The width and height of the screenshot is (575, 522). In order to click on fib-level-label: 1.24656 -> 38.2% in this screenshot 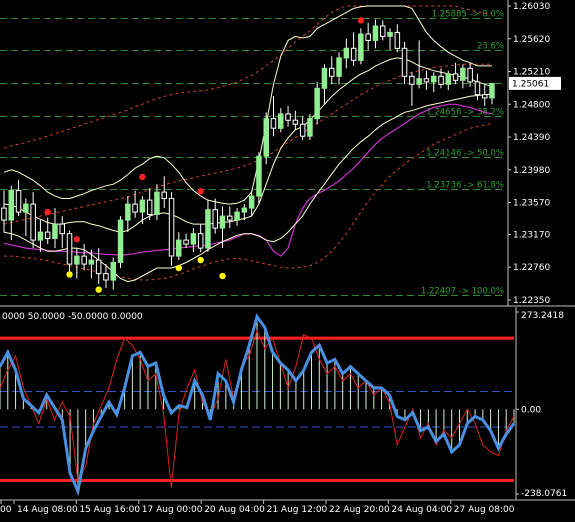, I will do `click(465, 113)`.